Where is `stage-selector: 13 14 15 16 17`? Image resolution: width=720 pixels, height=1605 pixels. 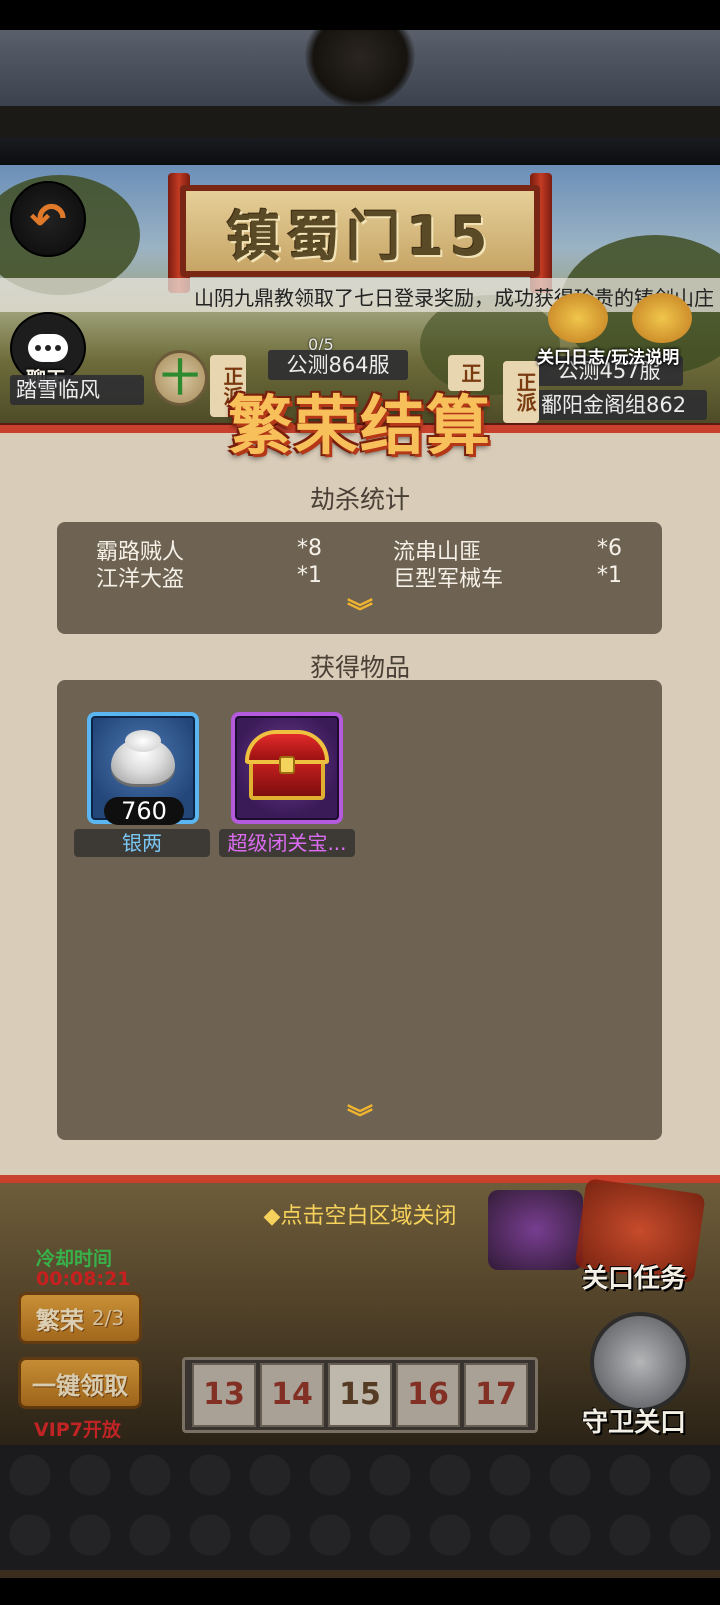
stage-selector: 13 14 15 16 17 is located at coordinates (360, 1395).